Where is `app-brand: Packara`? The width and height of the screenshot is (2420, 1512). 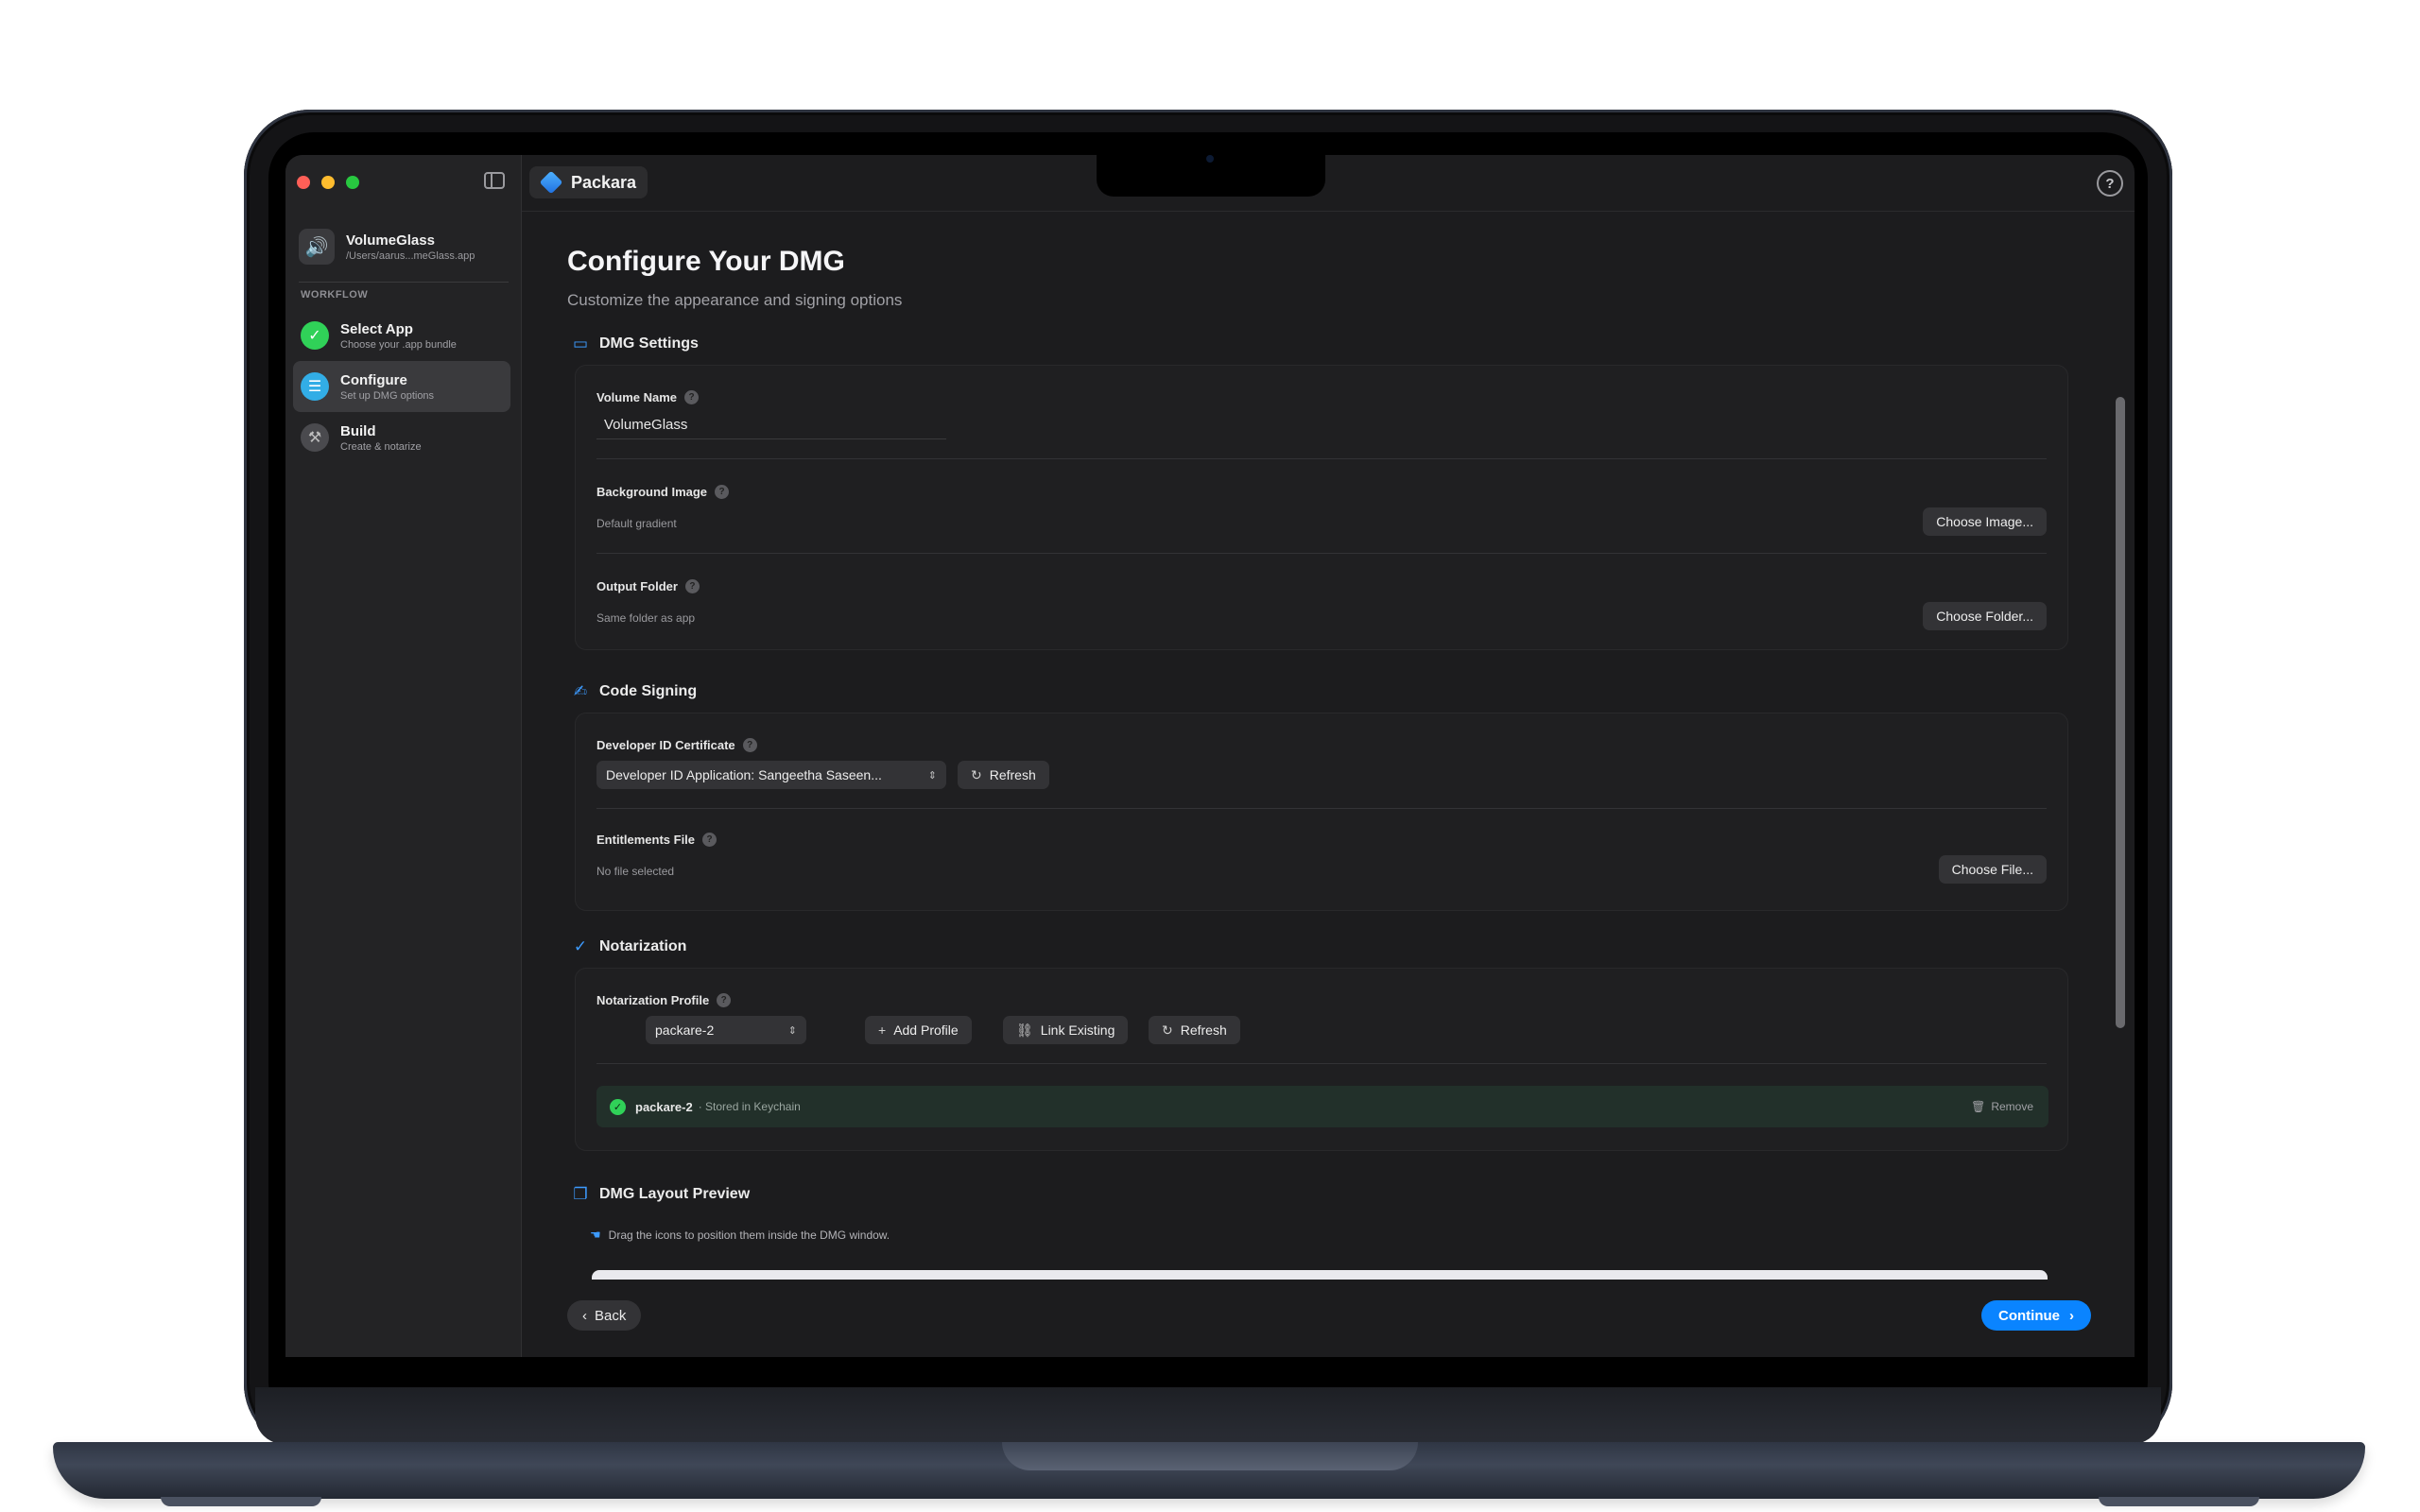
app-brand: Packara is located at coordinates (589, 182).